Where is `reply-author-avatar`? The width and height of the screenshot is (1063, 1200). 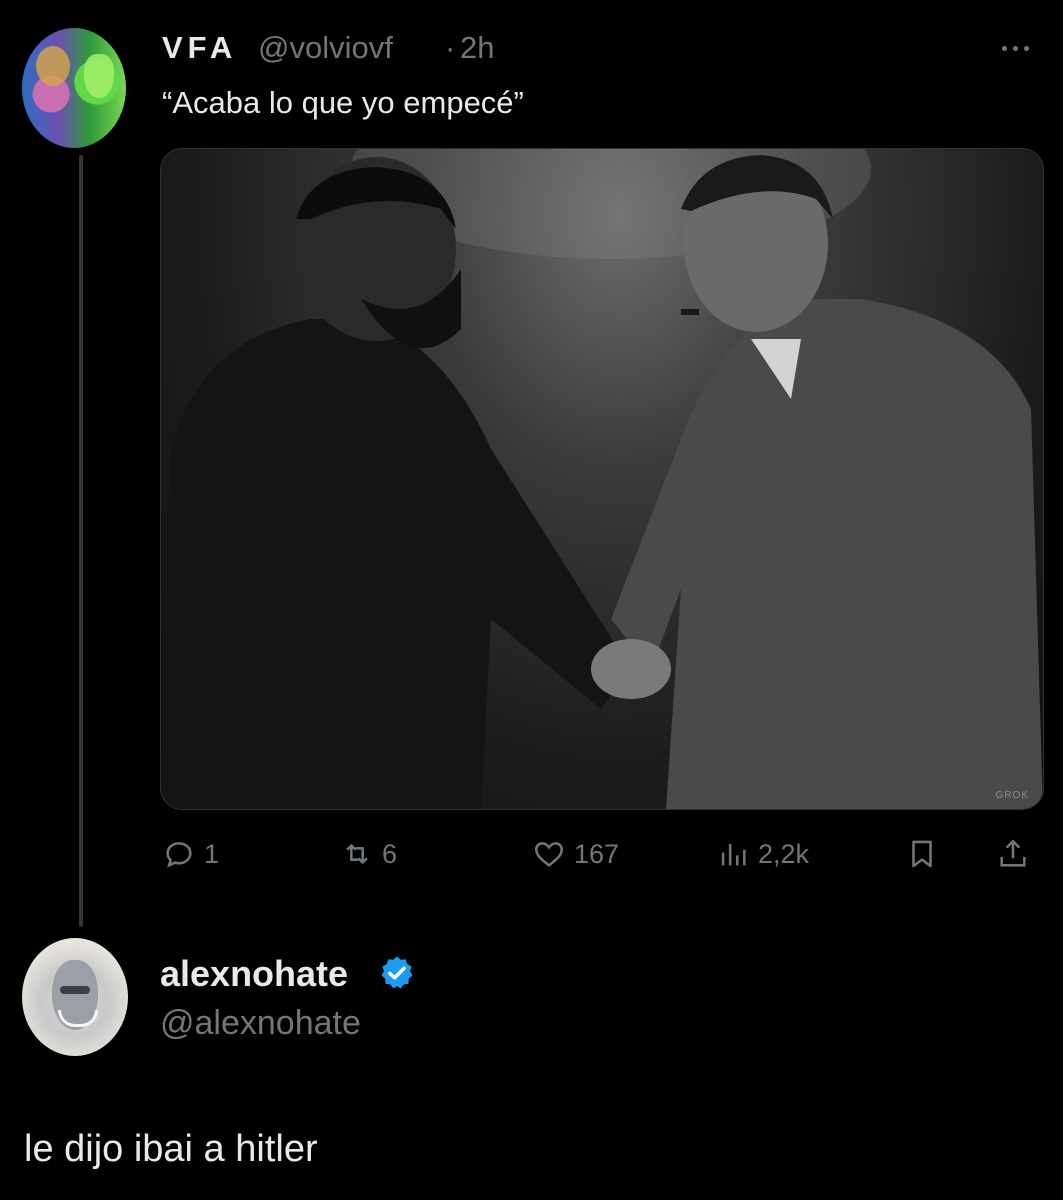 reply-author-avatar is located at coordinates (75, 997).